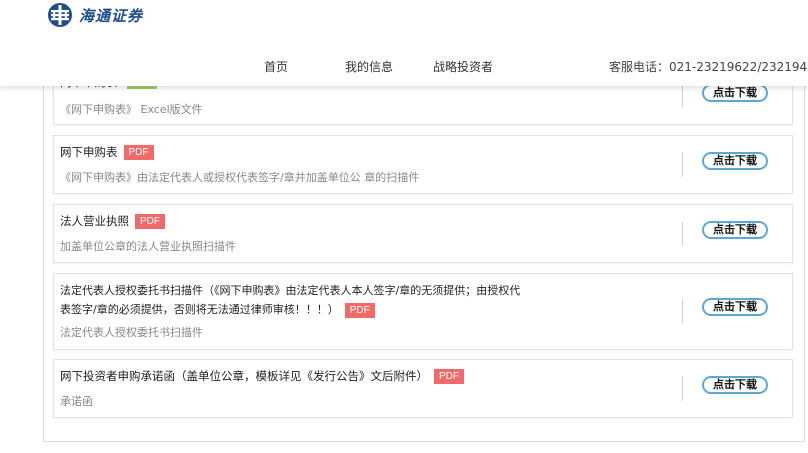 The image size is (808, 453). Describe the element at coordinates (276, 66) in the screenshot. I see `nav-home: 首页` at that location.